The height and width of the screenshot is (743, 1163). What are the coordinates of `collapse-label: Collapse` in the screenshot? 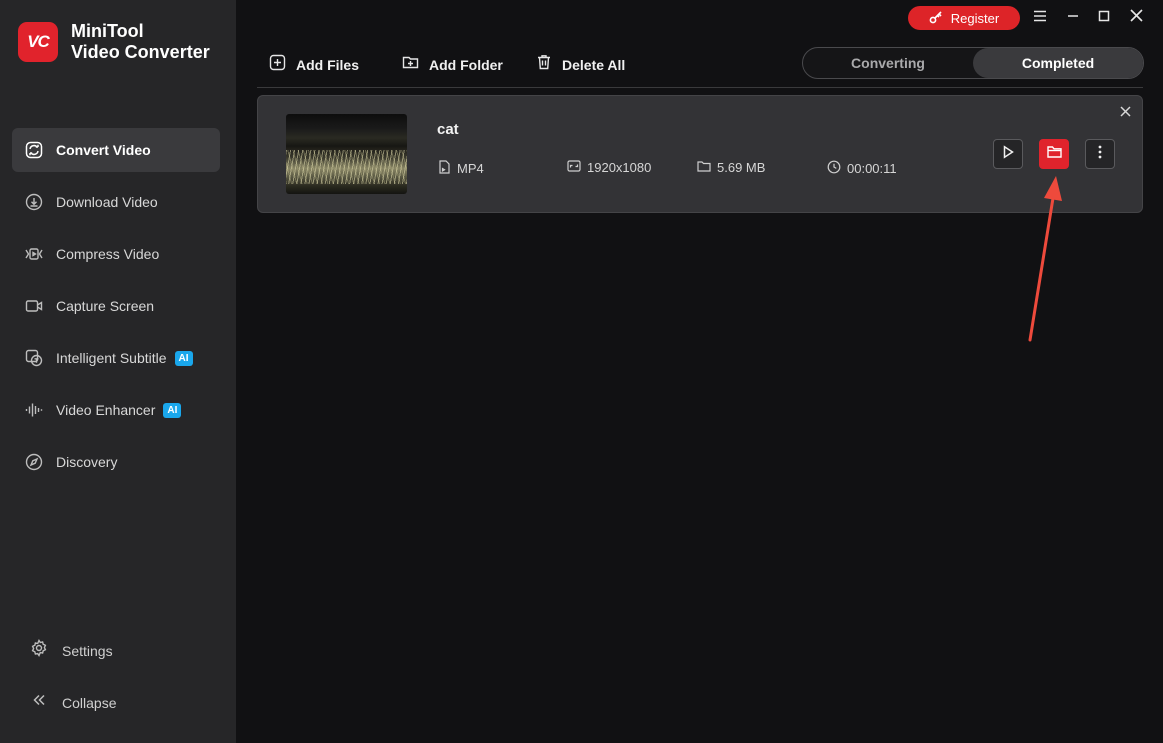 It's located at (89, 702).